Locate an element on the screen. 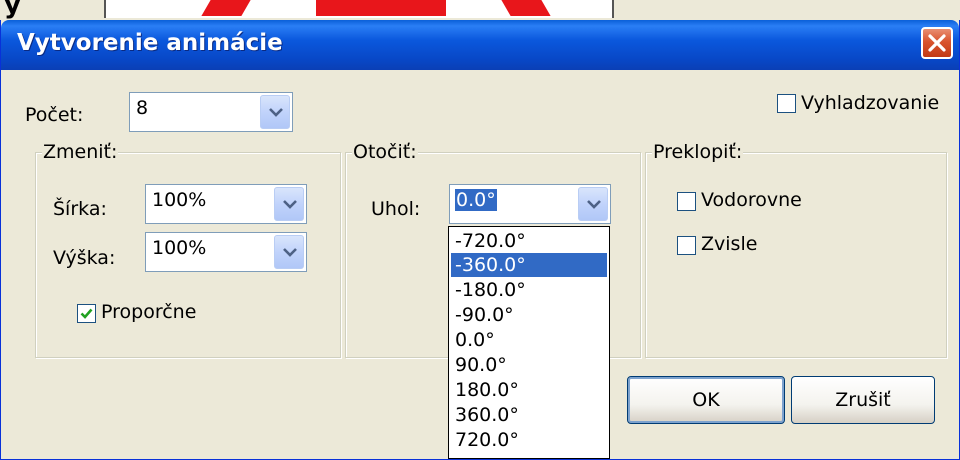  width-value: 100% is located at coordinates (179, 200).